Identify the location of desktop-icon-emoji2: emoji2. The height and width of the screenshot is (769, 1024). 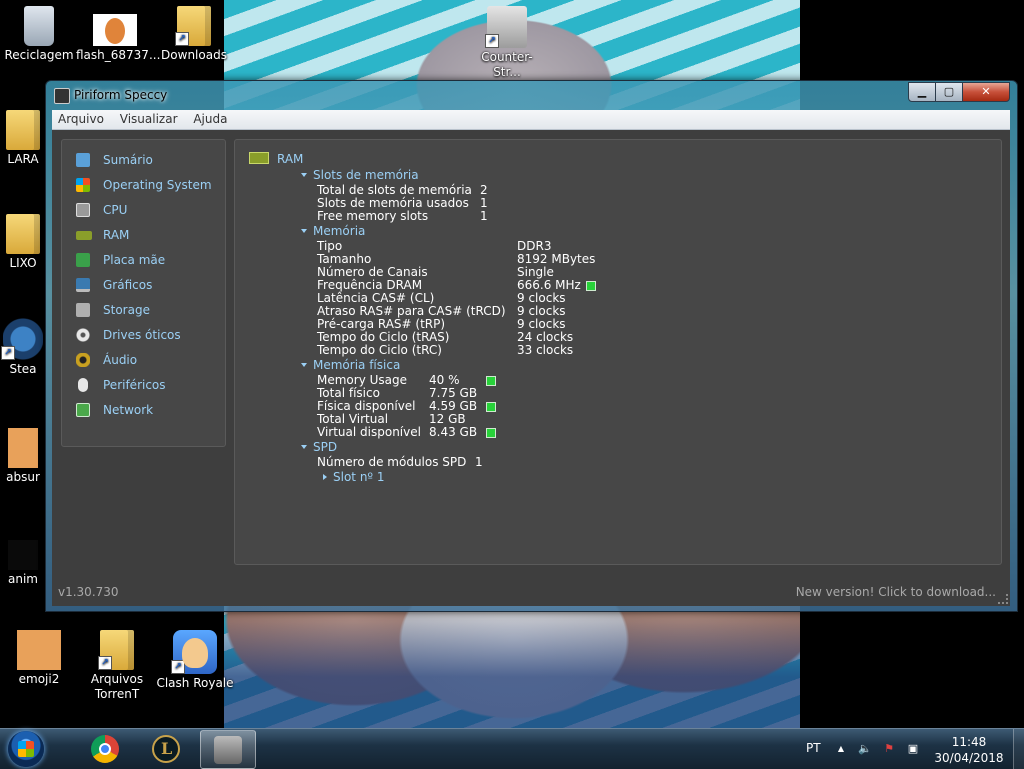
(39, 658).